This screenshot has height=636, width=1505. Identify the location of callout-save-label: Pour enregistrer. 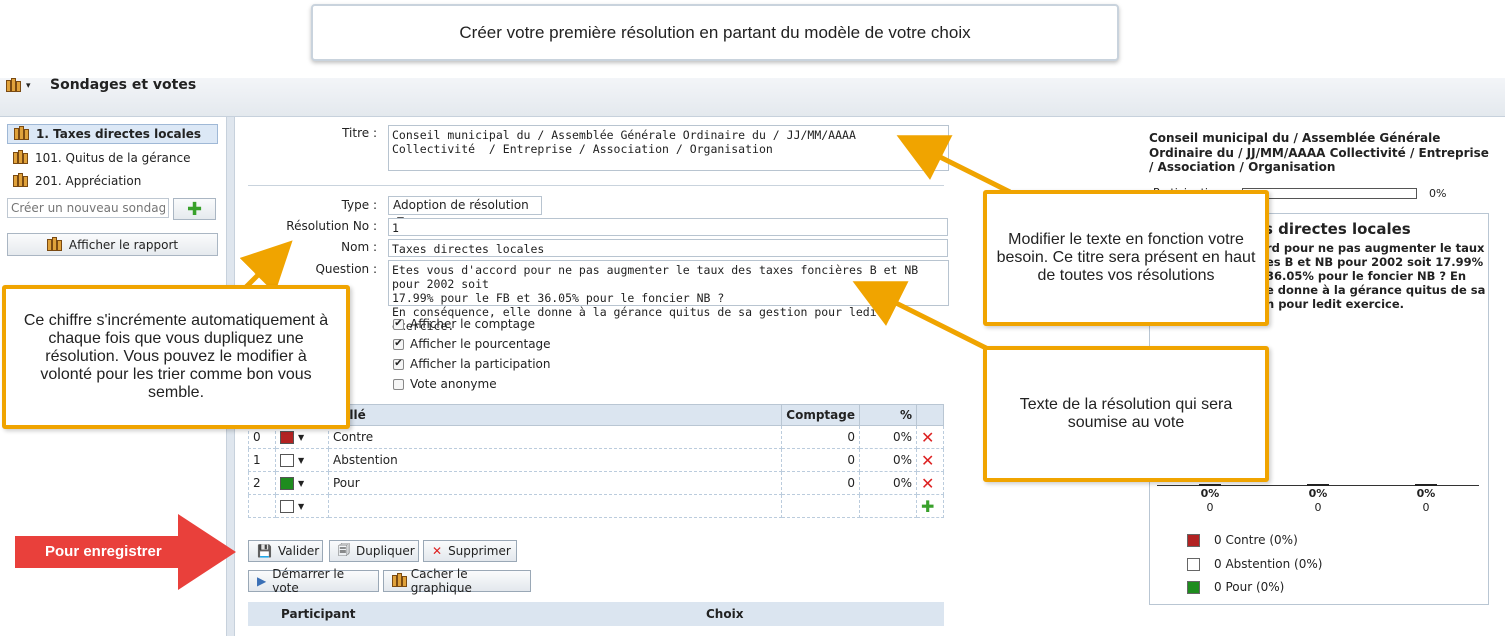
(103, 551).